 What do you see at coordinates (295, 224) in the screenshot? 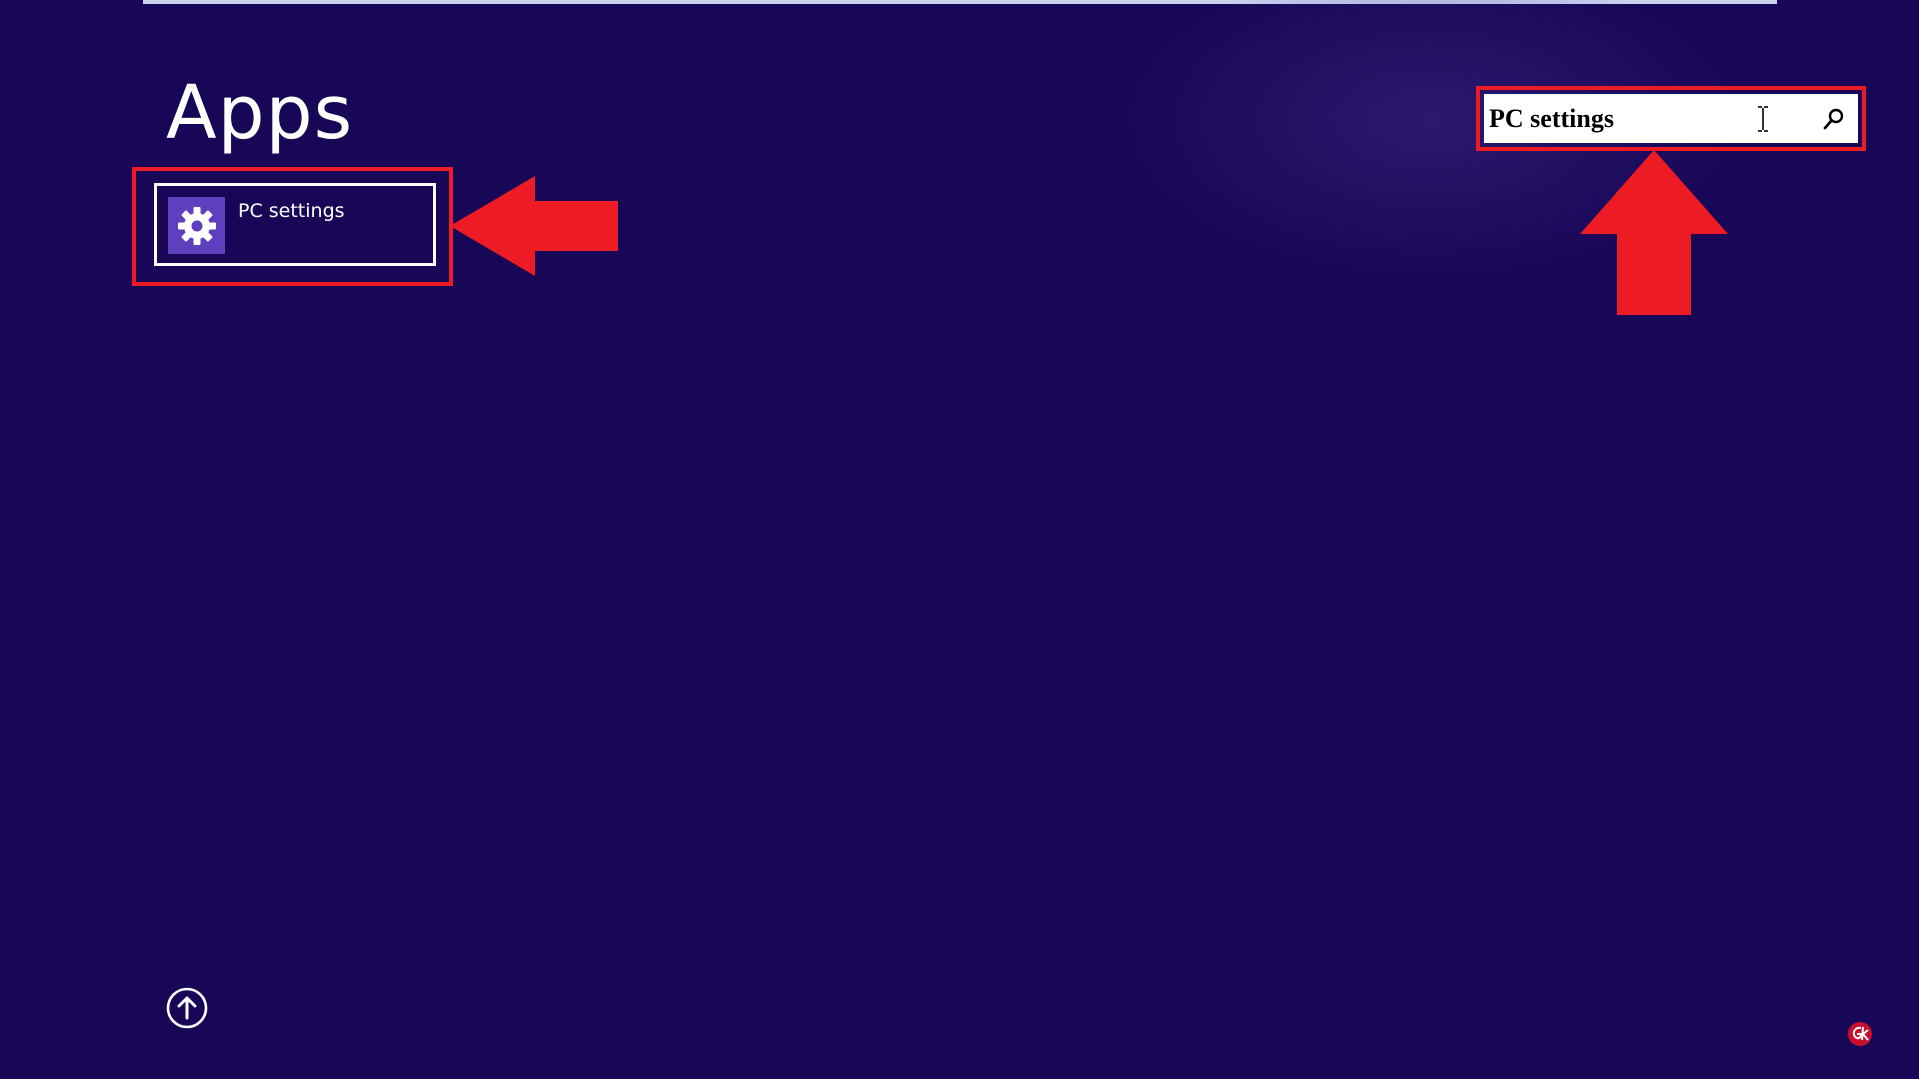
I see `app-tile-pc-settings: PC settings` at bounding box center [295, 224].